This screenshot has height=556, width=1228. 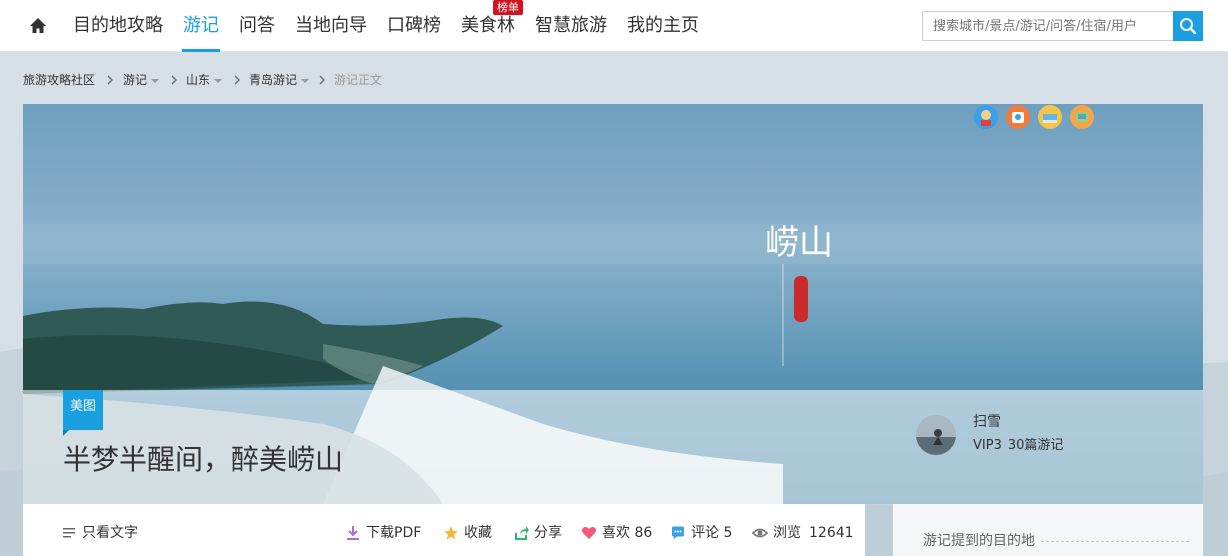 What do you see at coordinates (663, 26) in the screenshot?
I see `nav-item-my-home: 我的主页` at bounding box center [663, 26].